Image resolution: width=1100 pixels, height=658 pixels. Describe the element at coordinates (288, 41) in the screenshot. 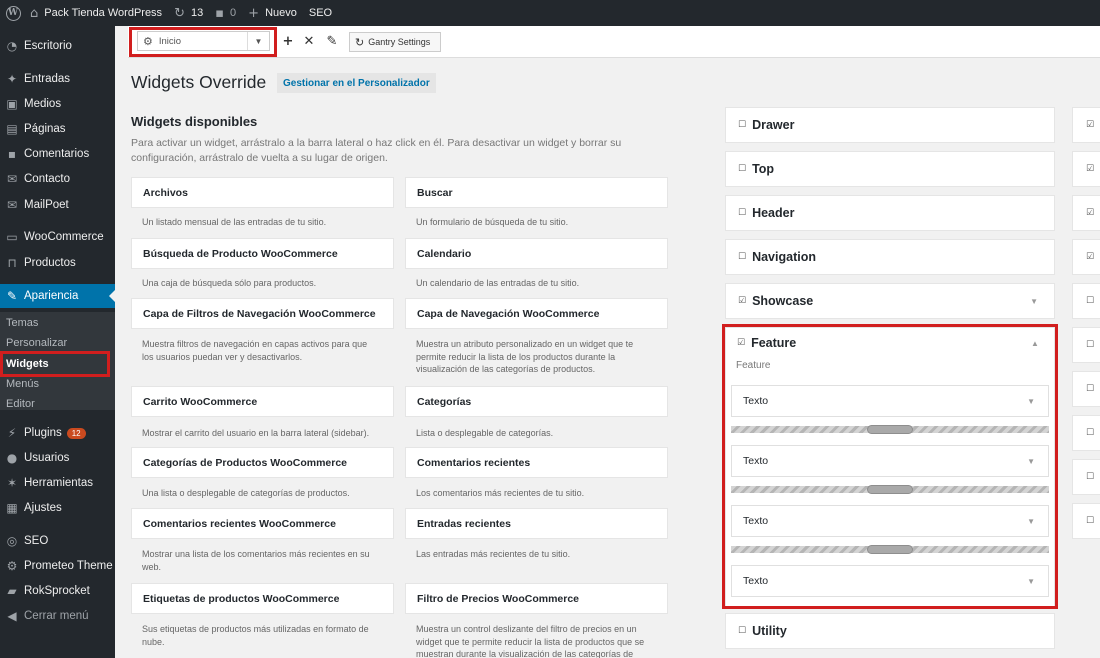

I see `add-override-button: +` at that location.